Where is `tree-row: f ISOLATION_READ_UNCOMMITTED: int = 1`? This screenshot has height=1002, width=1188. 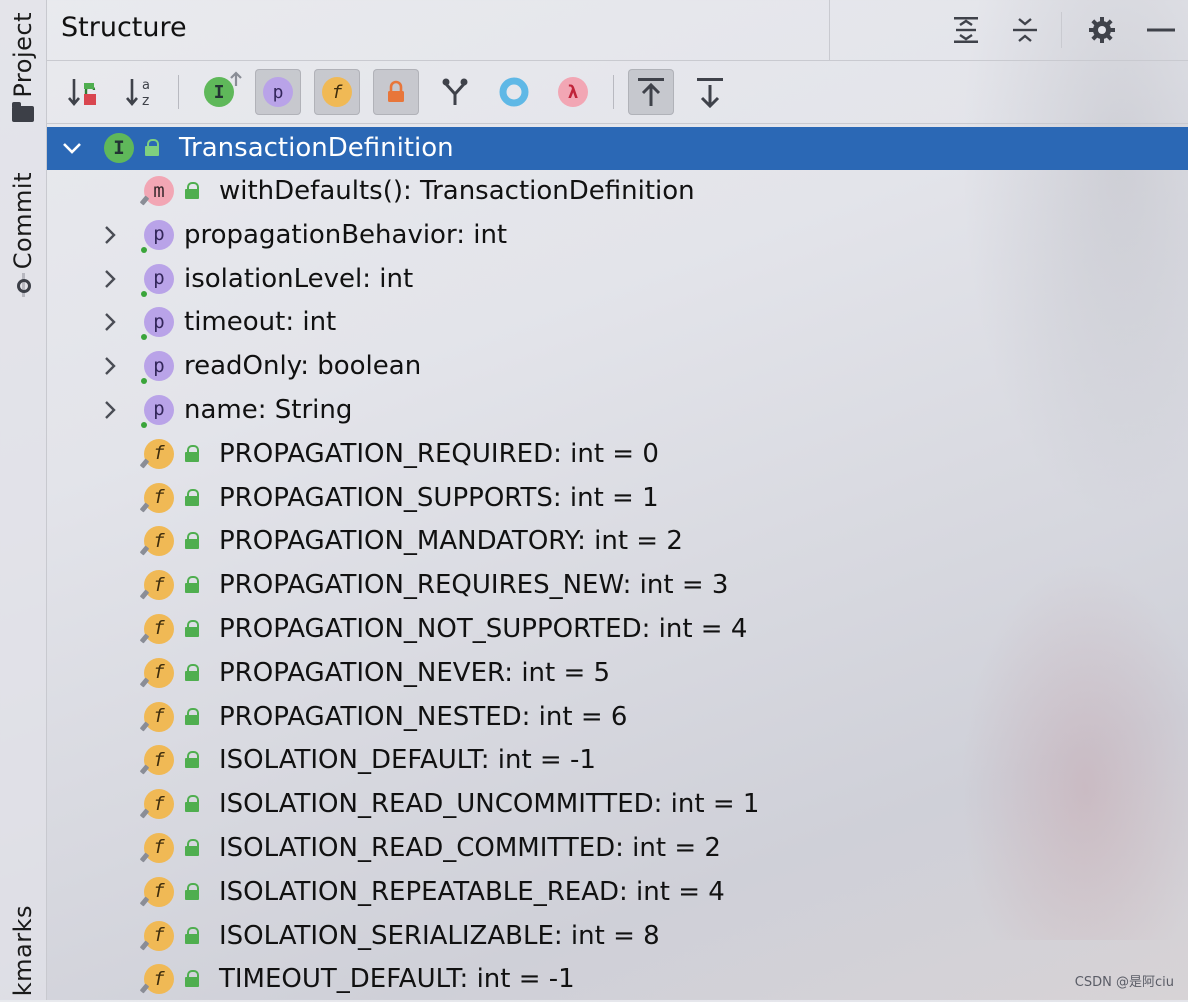
tree-row: f ISOLATION_READ_UNCOMMITTED: int = 1 is located at coordinates (617, 805).